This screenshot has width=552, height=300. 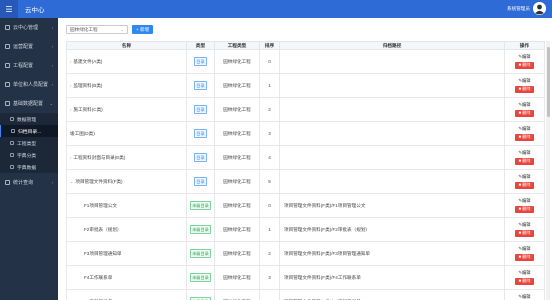 What do you see at coordinates (29, 84) in the screenshot?
I see `sidebar-item-3: 单位和人员配置 ›` at bounding box center [29, 84].